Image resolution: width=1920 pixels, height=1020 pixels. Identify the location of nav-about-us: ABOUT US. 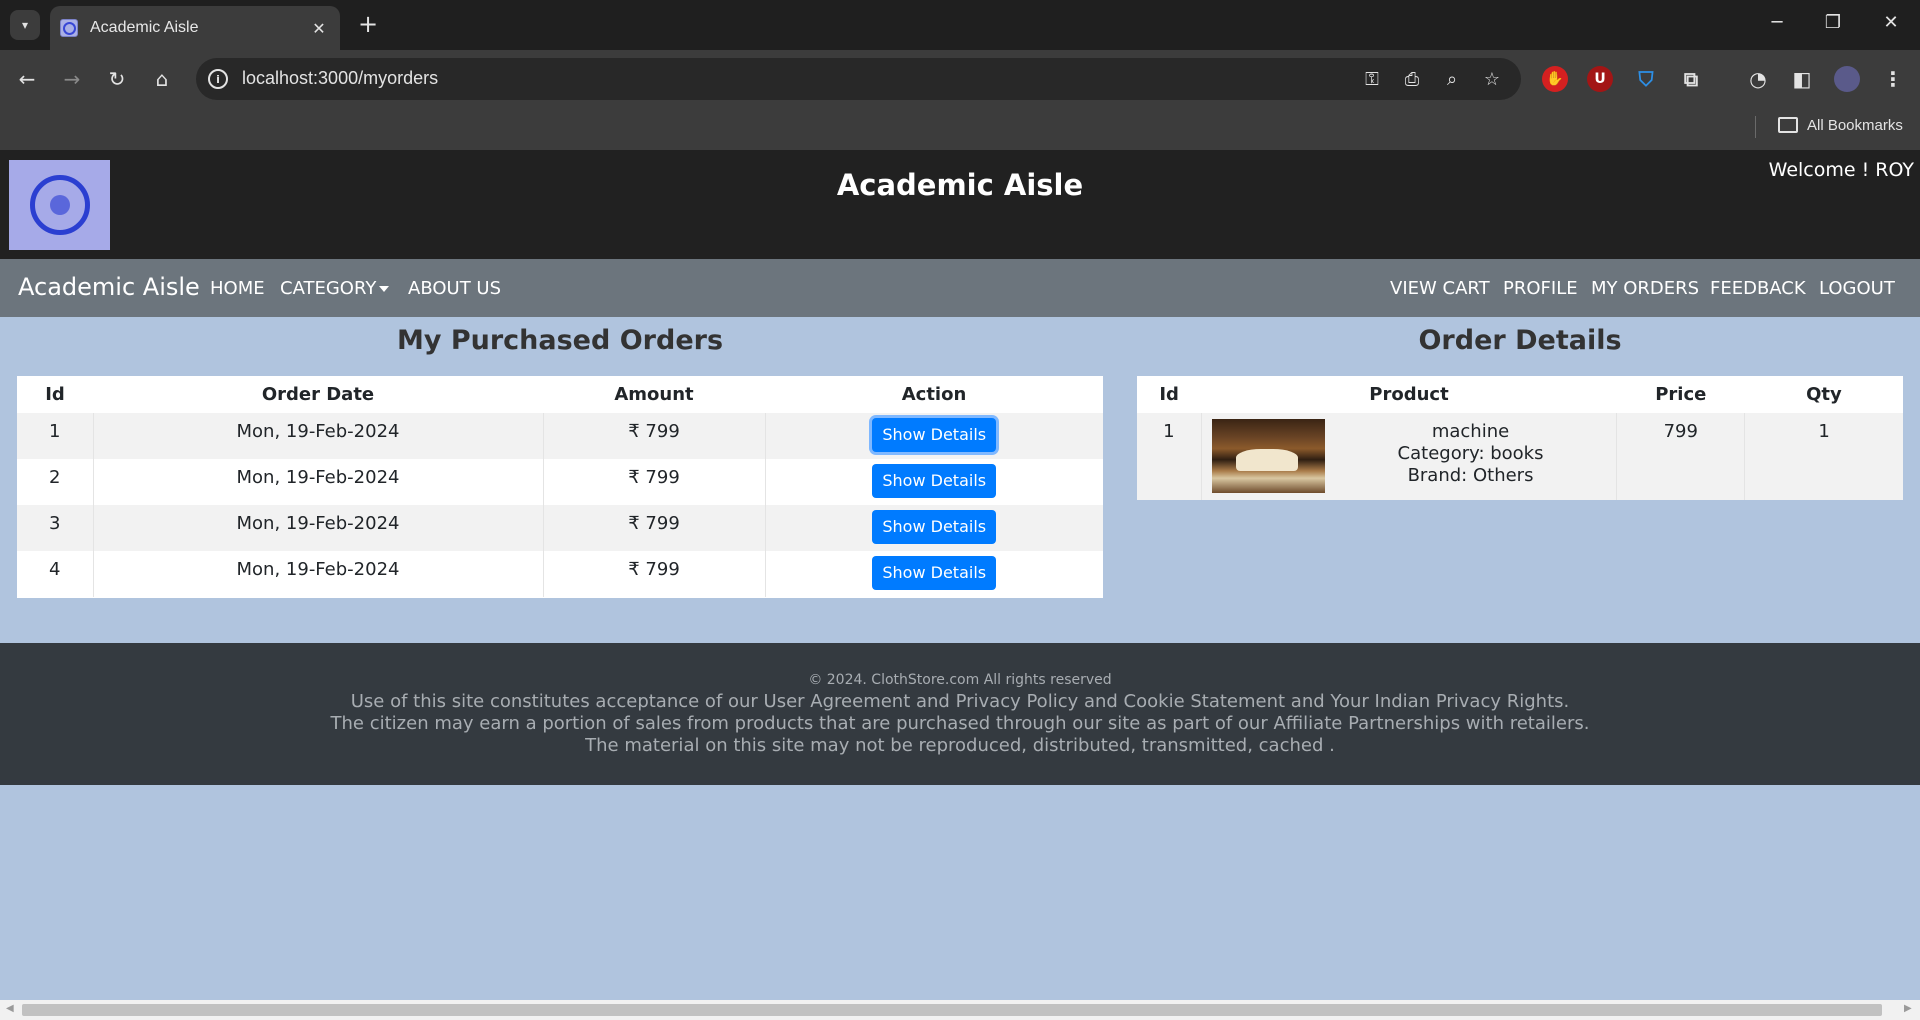
(454, 288).